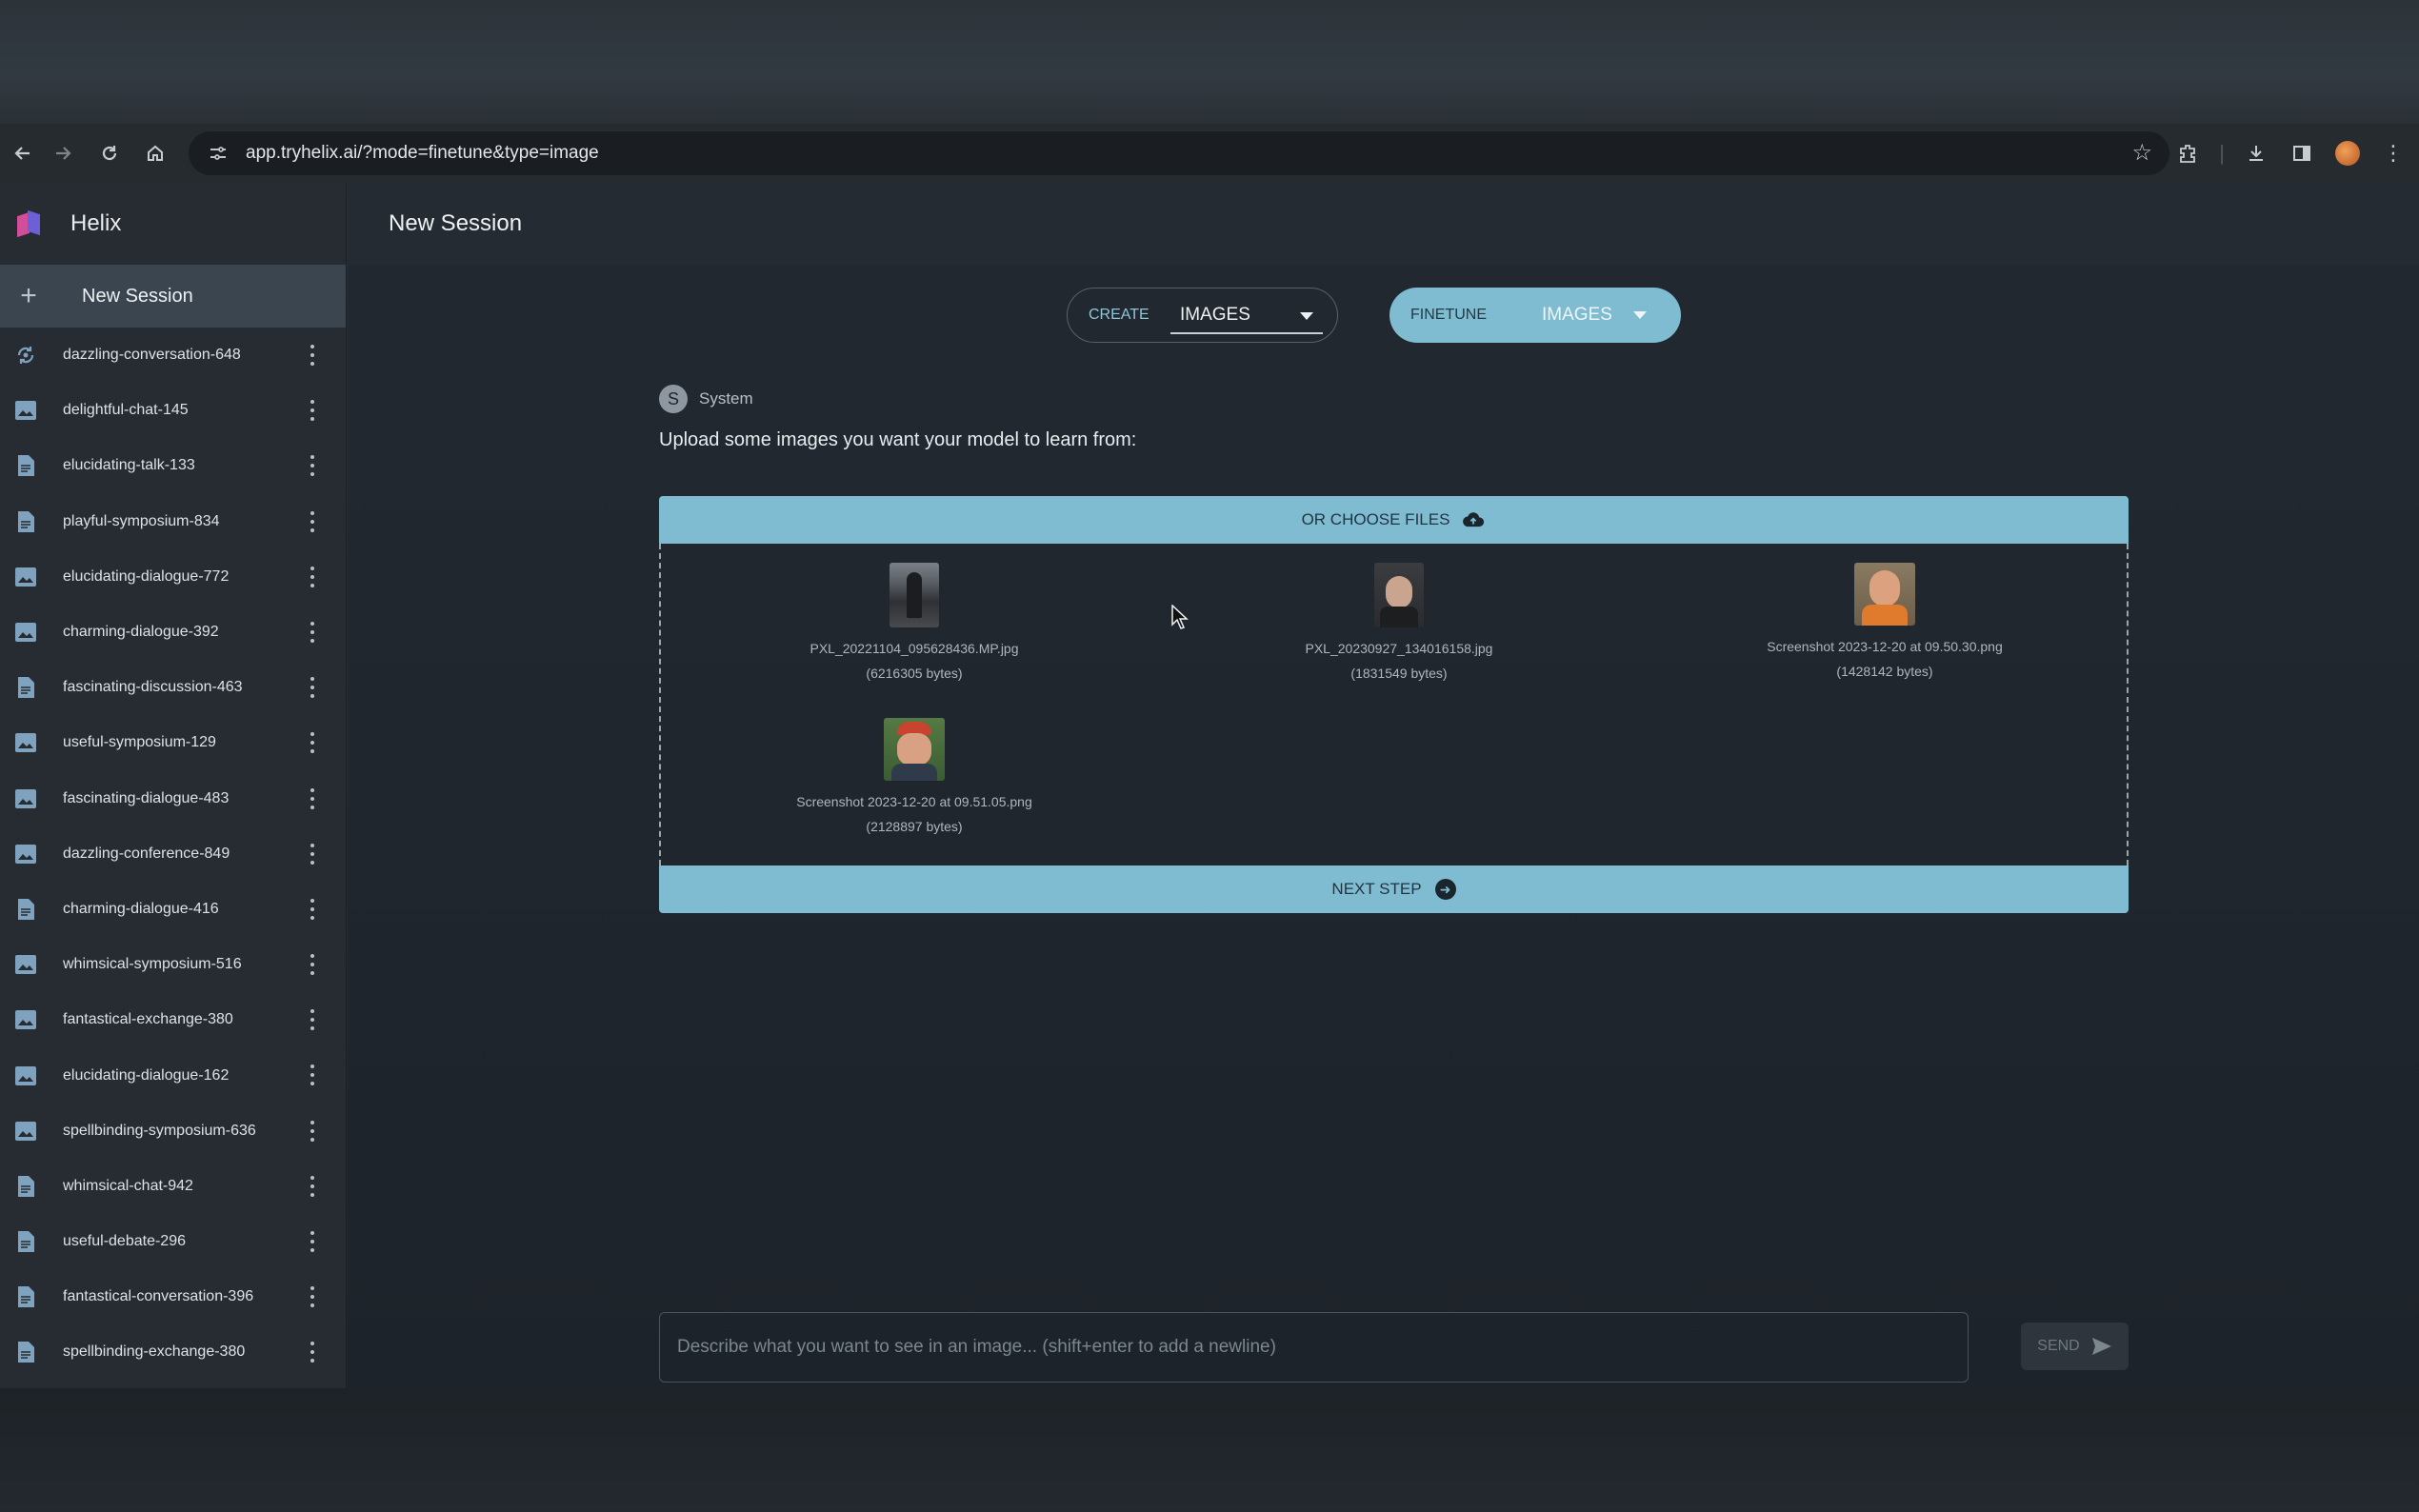 This screenshot has height=1512, width=2419. I want to click on sidebar-session-item: whimsical-chat-942, so click(173, 1186).